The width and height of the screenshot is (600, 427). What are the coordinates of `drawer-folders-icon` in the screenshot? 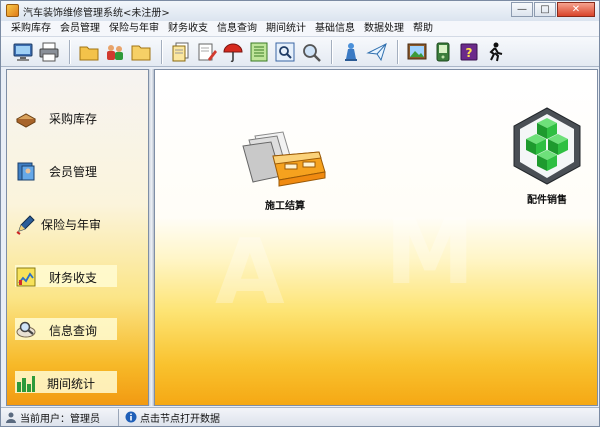 It's located at (284, 159).